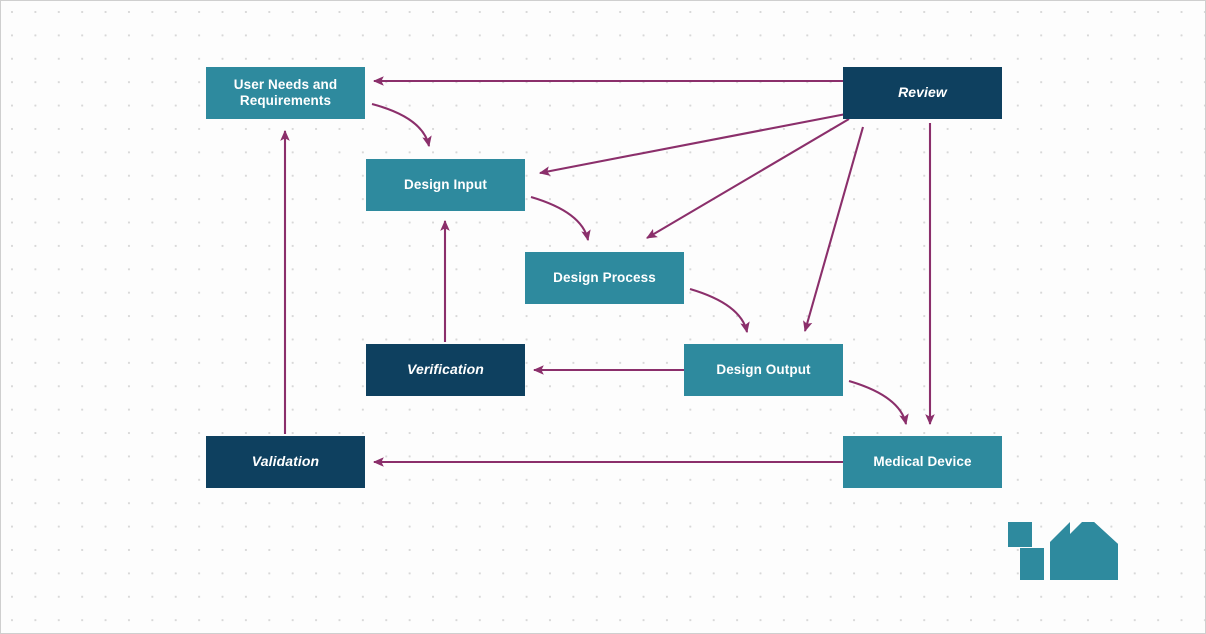 Image resolution: width=1206 pixels, height=634 pixels. I want to click on node-label: Design Input, so click(445, 184).